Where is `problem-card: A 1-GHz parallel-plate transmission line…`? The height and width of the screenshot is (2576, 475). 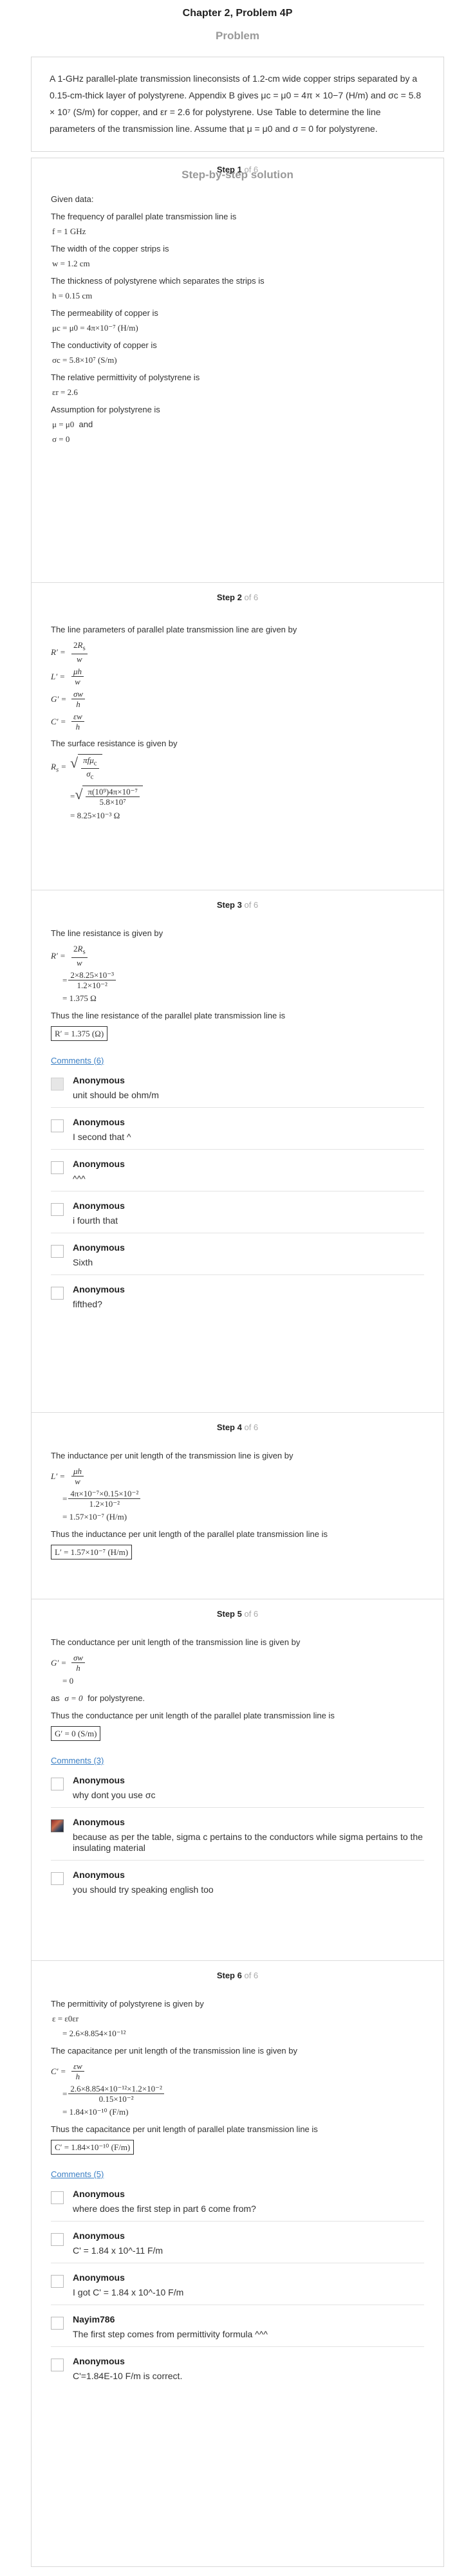
problem-card: A 1-GHz parallel-plate transmission line… is located at coordinates (237, 104).